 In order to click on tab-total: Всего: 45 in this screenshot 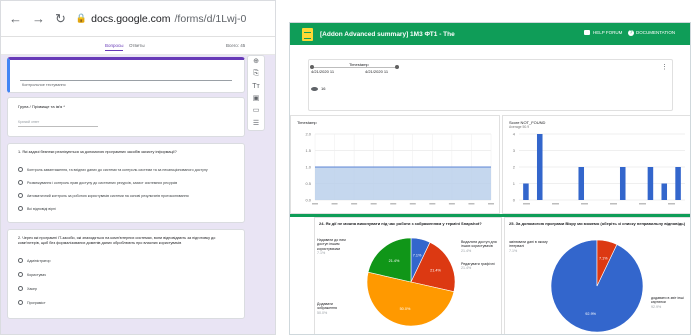, I will do `click(236, 45)`.